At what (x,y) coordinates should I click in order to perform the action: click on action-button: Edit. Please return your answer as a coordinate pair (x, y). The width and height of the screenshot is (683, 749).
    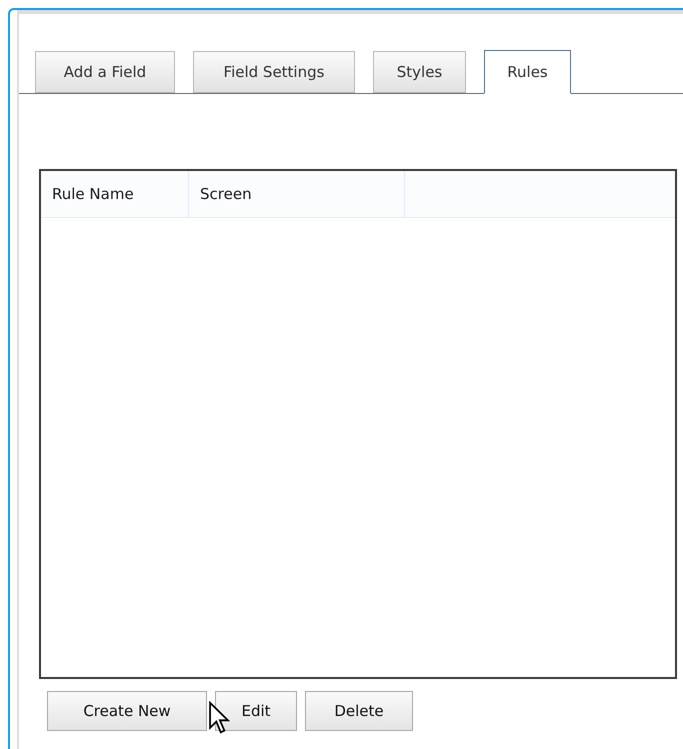
    Looking at the image, I should click on (256, 711).